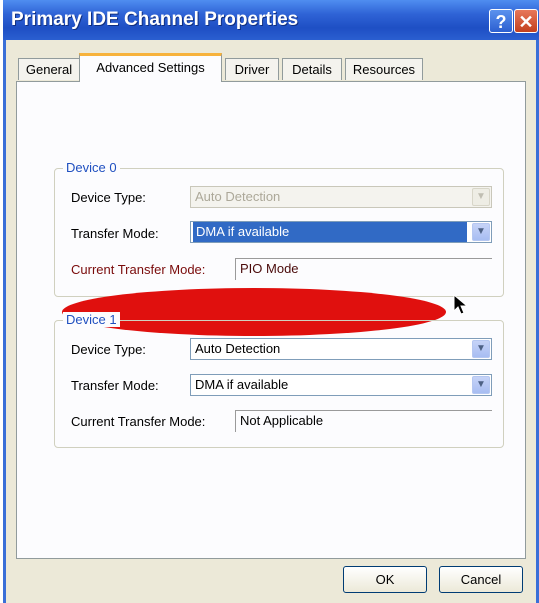 Image resolution: width=539 pixels, height=603 pixels. I want to click on device-0-group-label: Device 0, so click(91, 167).